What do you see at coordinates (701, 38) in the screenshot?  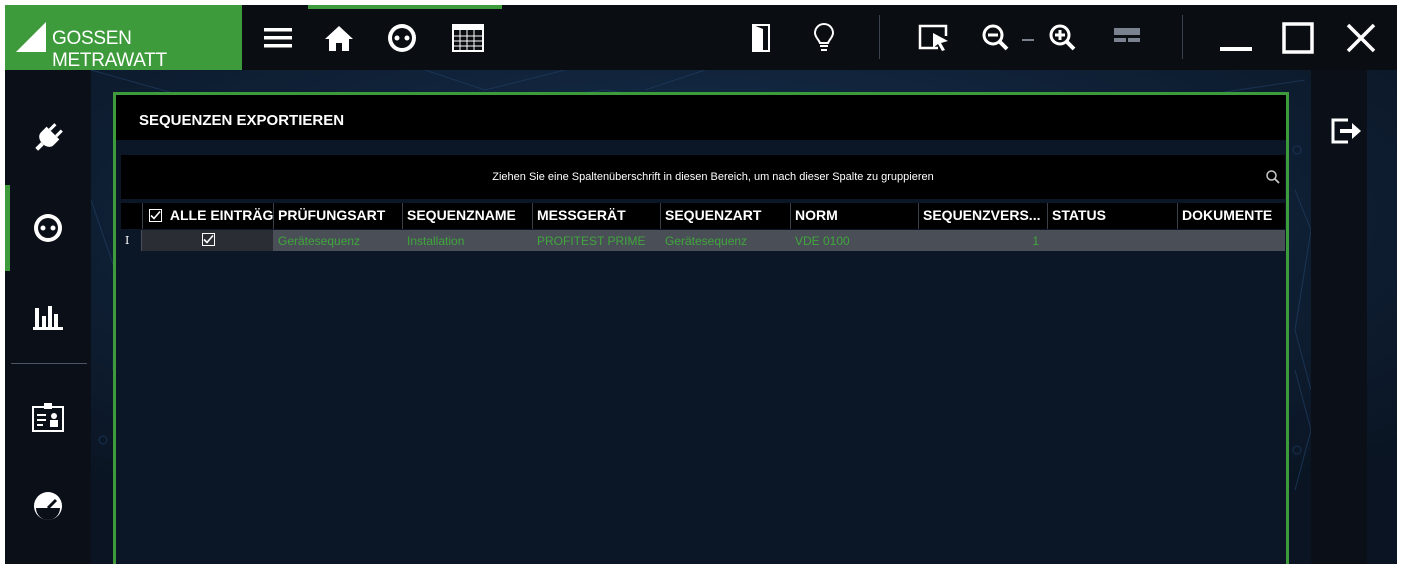 I see `title-bar: GOSSEN METRAWATT` at bounding box center [701, 38].